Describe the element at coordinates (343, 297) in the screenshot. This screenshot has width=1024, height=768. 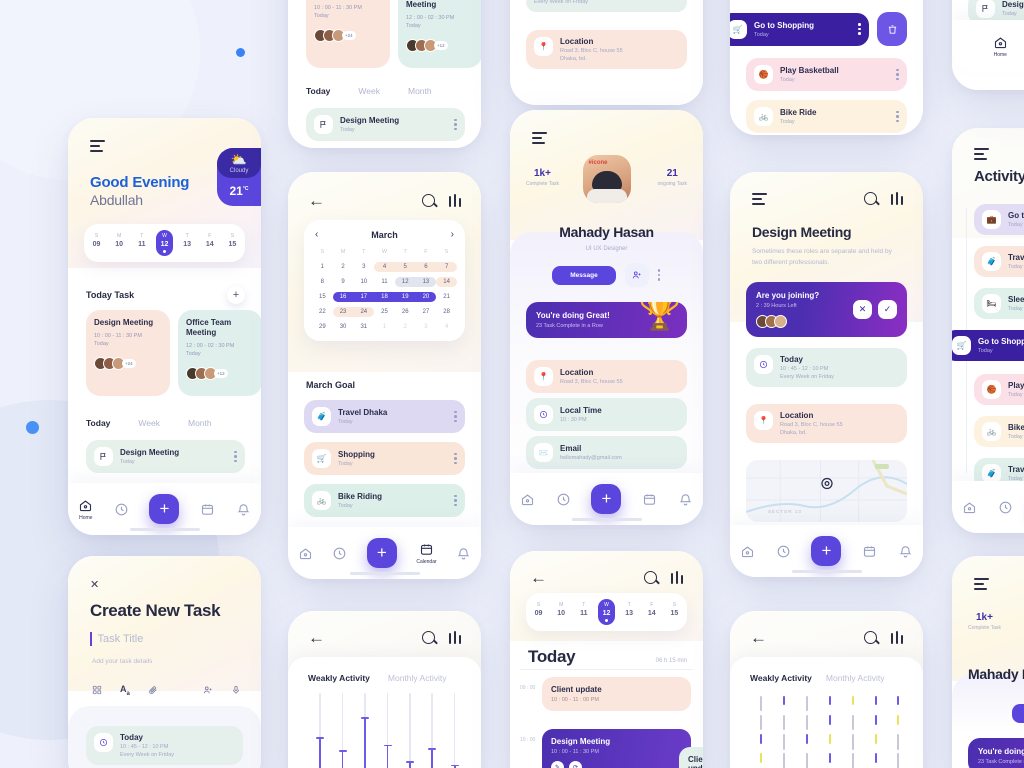
I see `calendar-day-selected: 16` at that location.